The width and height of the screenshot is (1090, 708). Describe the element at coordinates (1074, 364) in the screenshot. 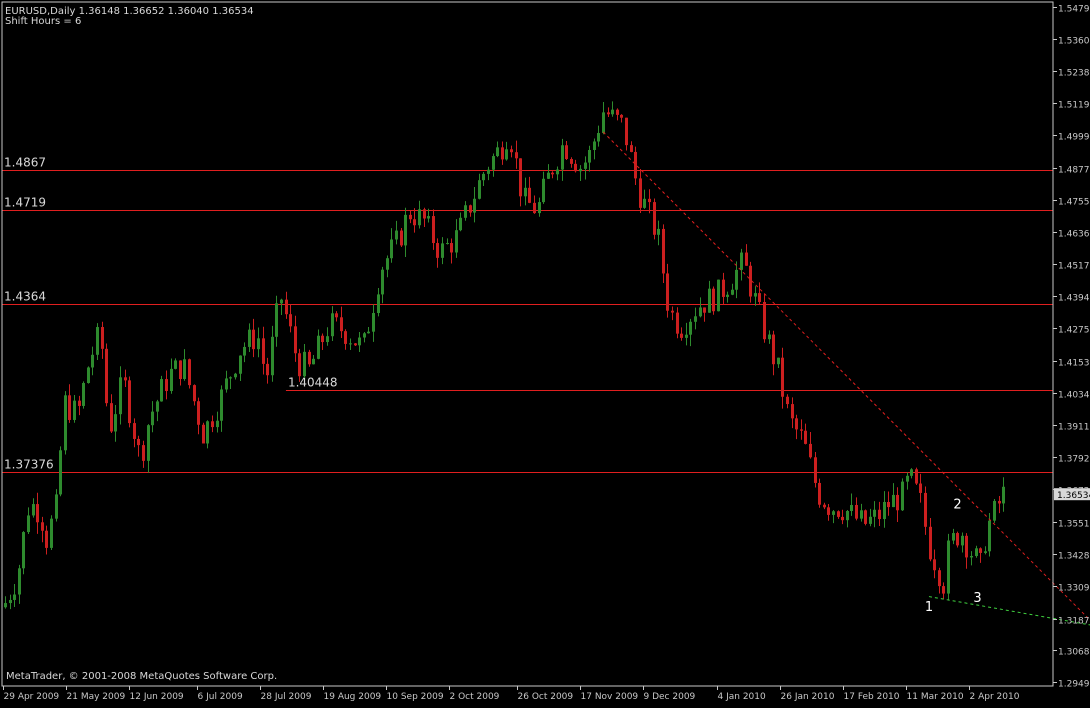

I see `y-tick-label: 1.41530` at that location.